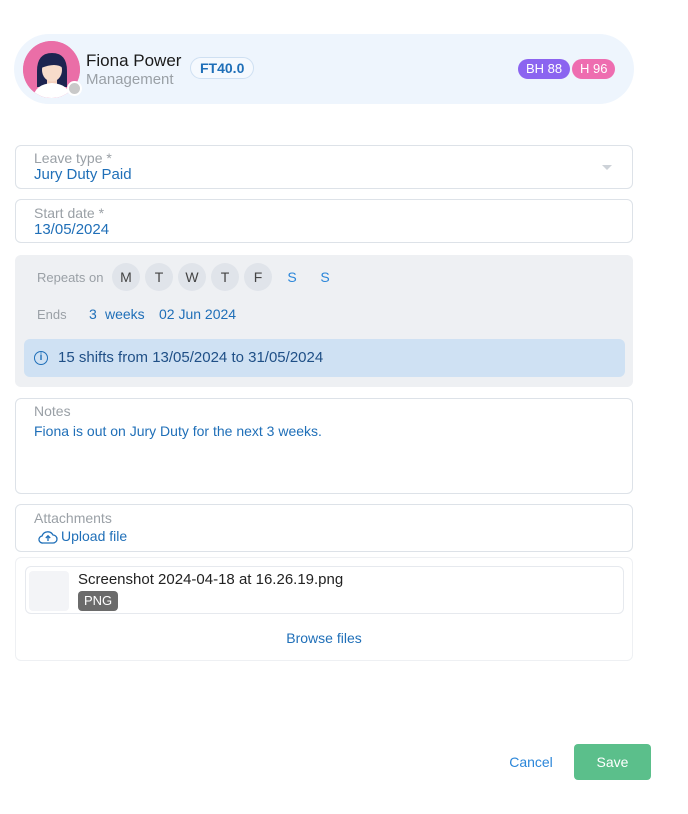  What do you see at coordinates (52, 314) in the screenshot?
I see `ends-label: Ends` at bounding box center [52, 314].